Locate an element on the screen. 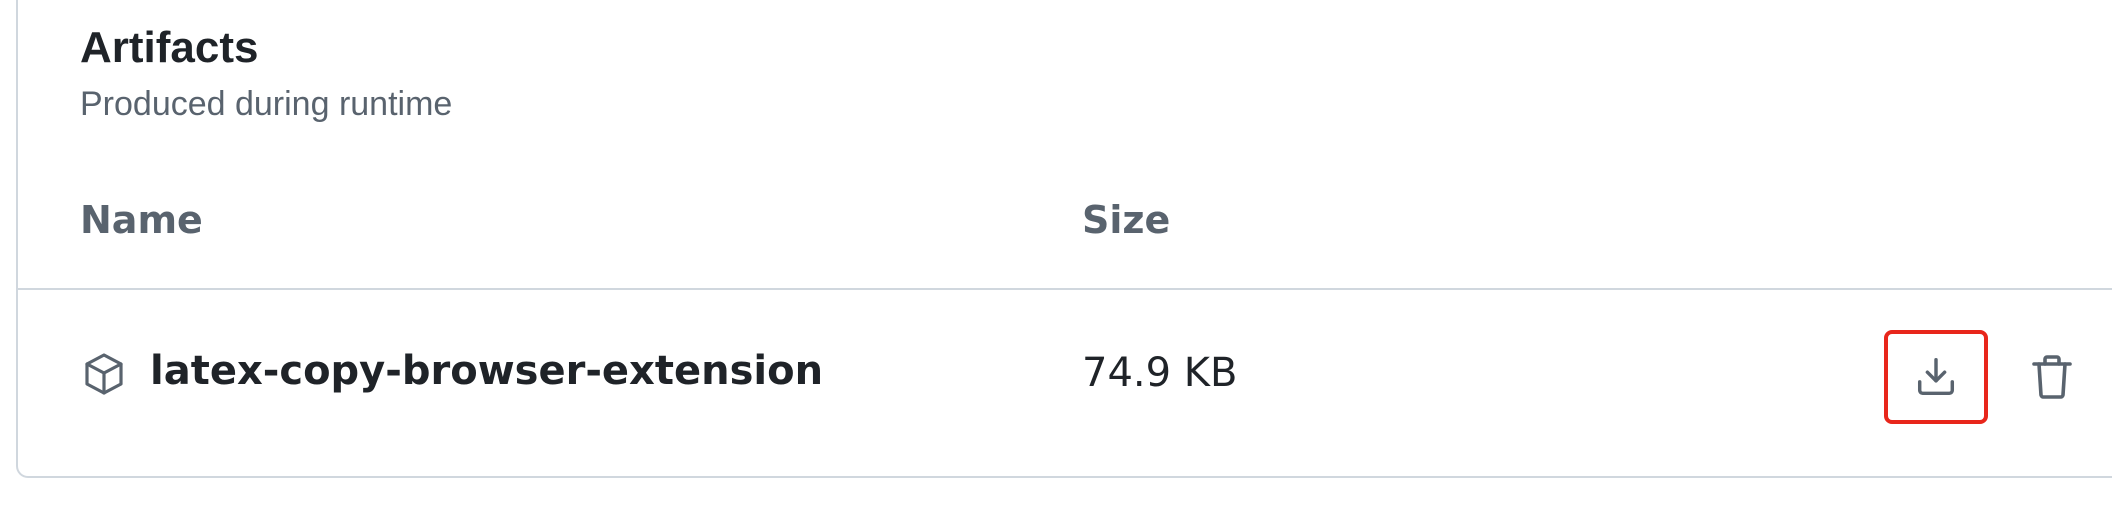 This screenshot has height=518, width=2112. section-subtitle: Produced during runtime is located at coordinates (266, 104).